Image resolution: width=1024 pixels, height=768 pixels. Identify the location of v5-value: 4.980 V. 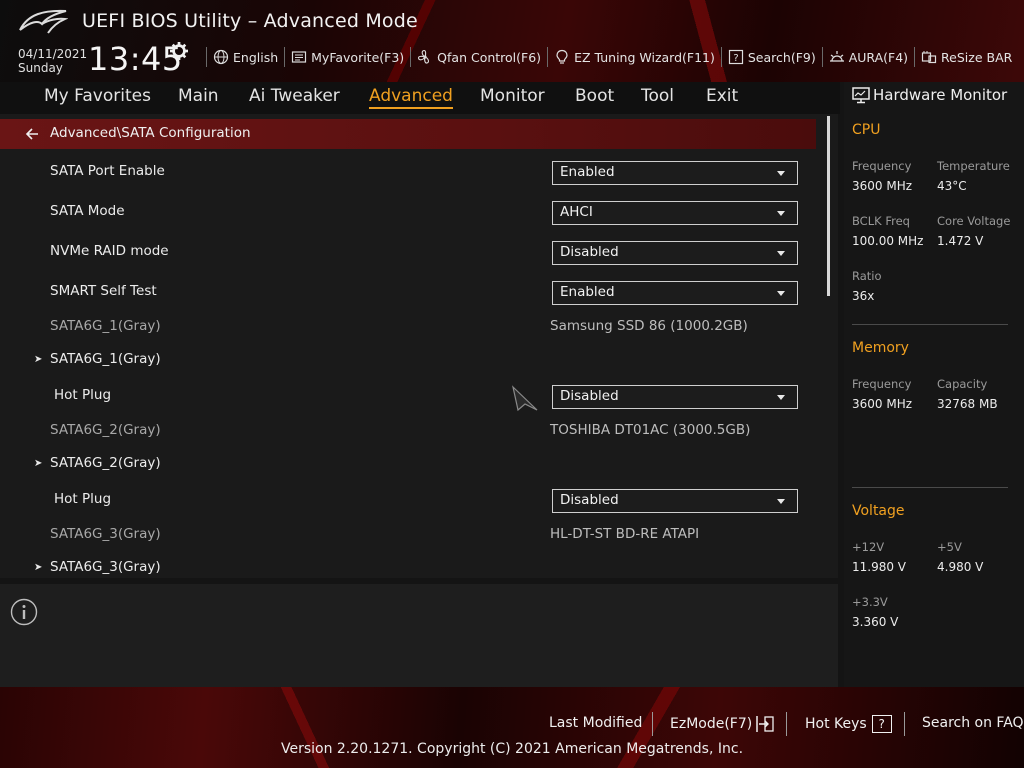
(960, 567).